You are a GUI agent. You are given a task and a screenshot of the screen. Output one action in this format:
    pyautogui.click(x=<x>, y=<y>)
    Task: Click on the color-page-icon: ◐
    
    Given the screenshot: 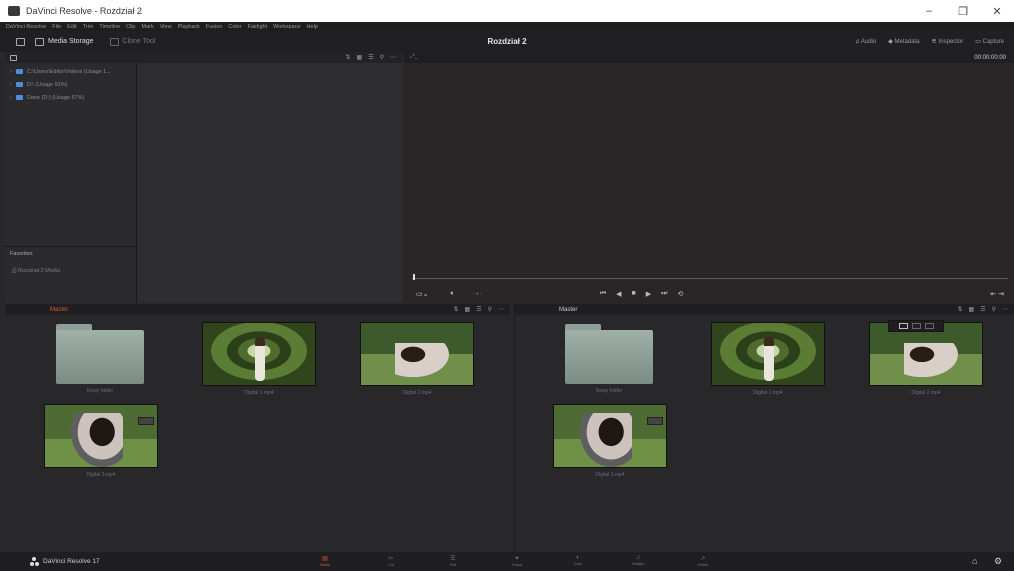 What is the action you would take?
    pyautogui.click(x=578, y=558)
    